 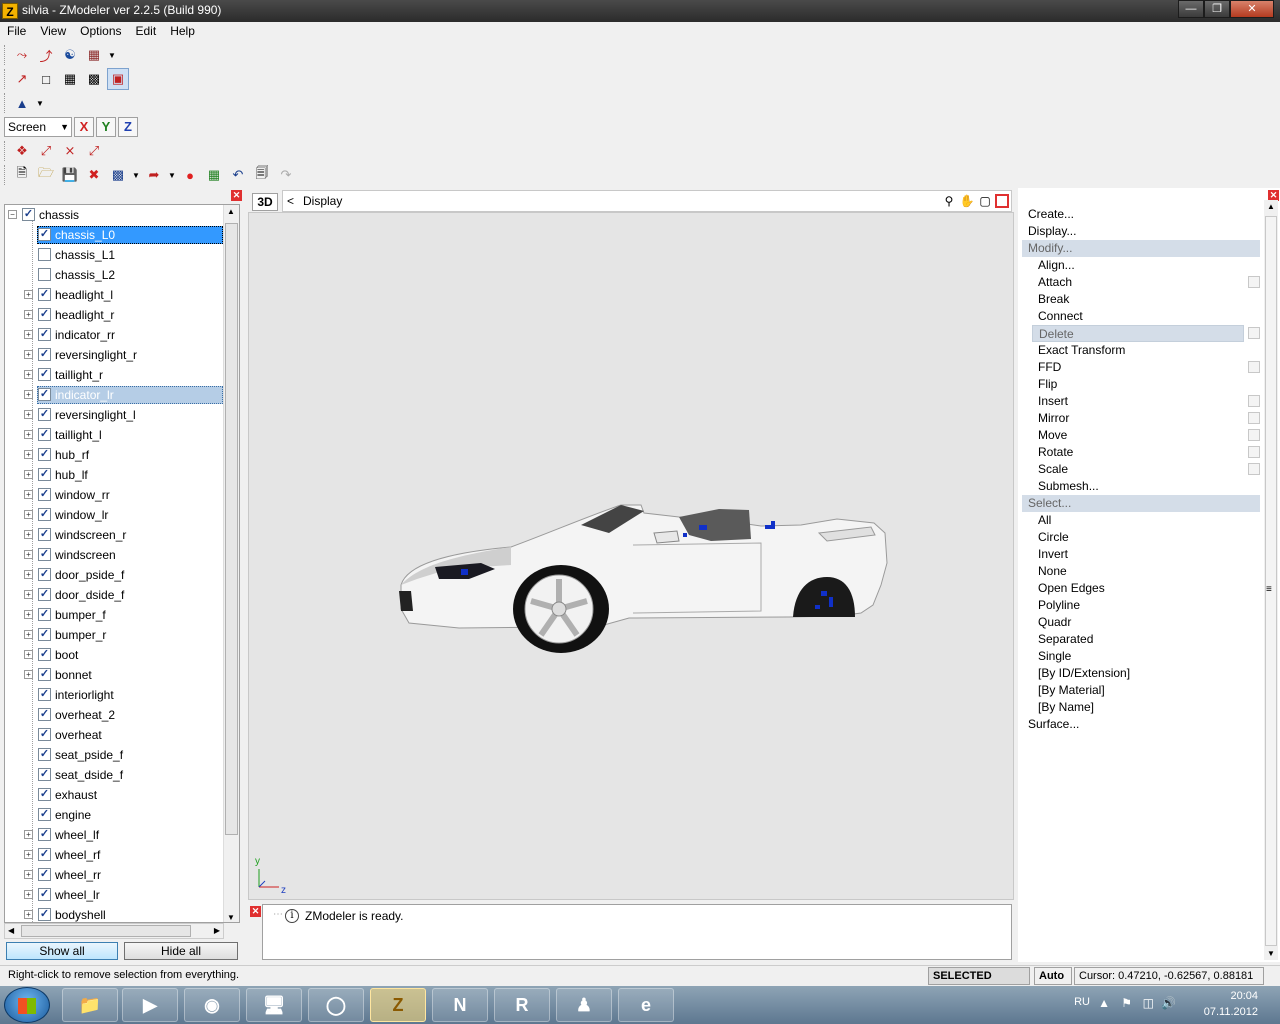 I want to click on menu-edit: Edit, so click(x=146, y=32).